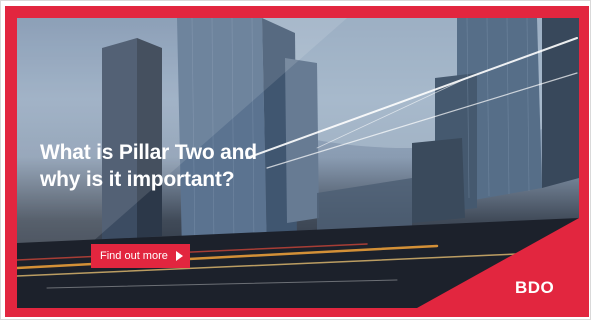 Image resolution: width=593 pixels, height=322 pixels. I want to click on find-out-more-button: Find out more, so click(140, 256).